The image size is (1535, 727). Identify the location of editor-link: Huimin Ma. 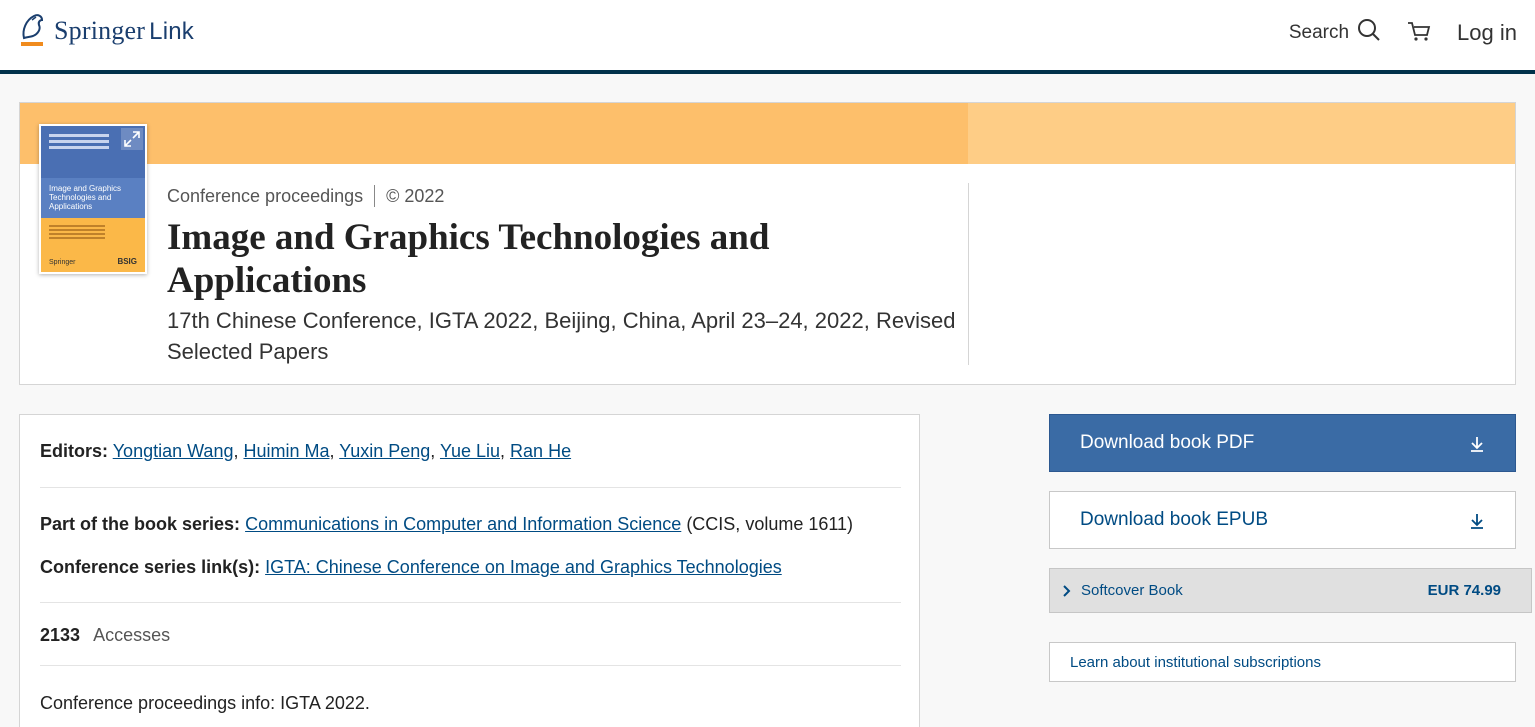
(286, 451).